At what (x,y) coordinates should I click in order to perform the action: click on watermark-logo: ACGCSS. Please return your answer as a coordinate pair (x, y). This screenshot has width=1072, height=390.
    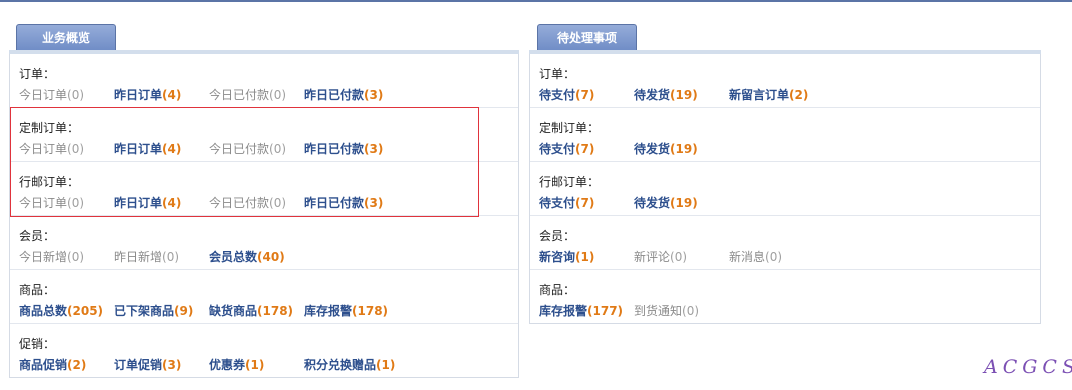
    Looking at the image, I should click on (1028, 367).